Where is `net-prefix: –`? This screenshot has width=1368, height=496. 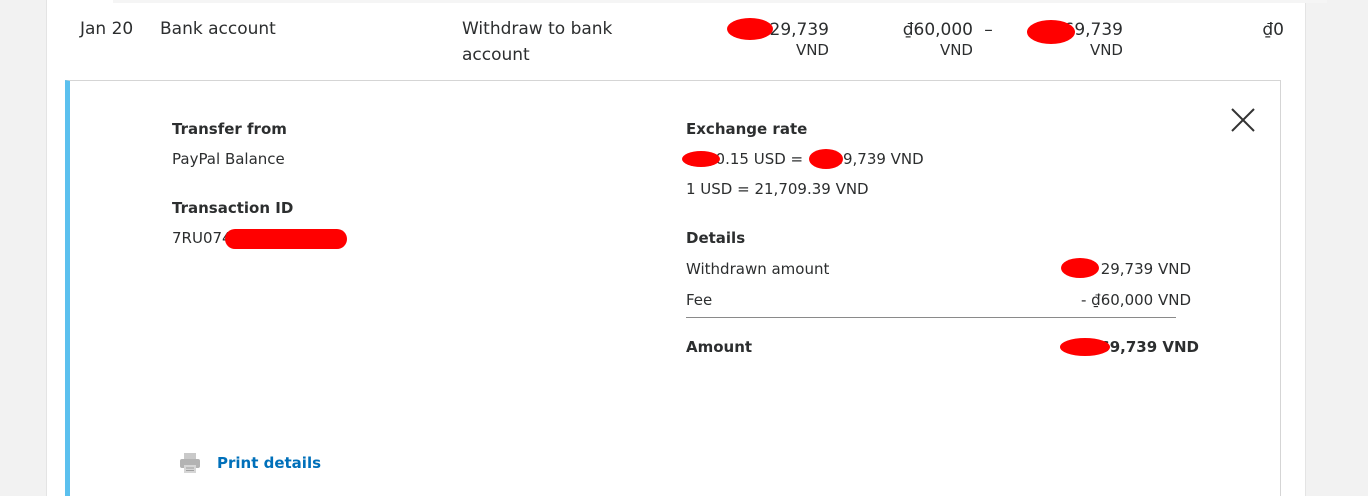 net-prefix: – is located at coordinates (988, 30).